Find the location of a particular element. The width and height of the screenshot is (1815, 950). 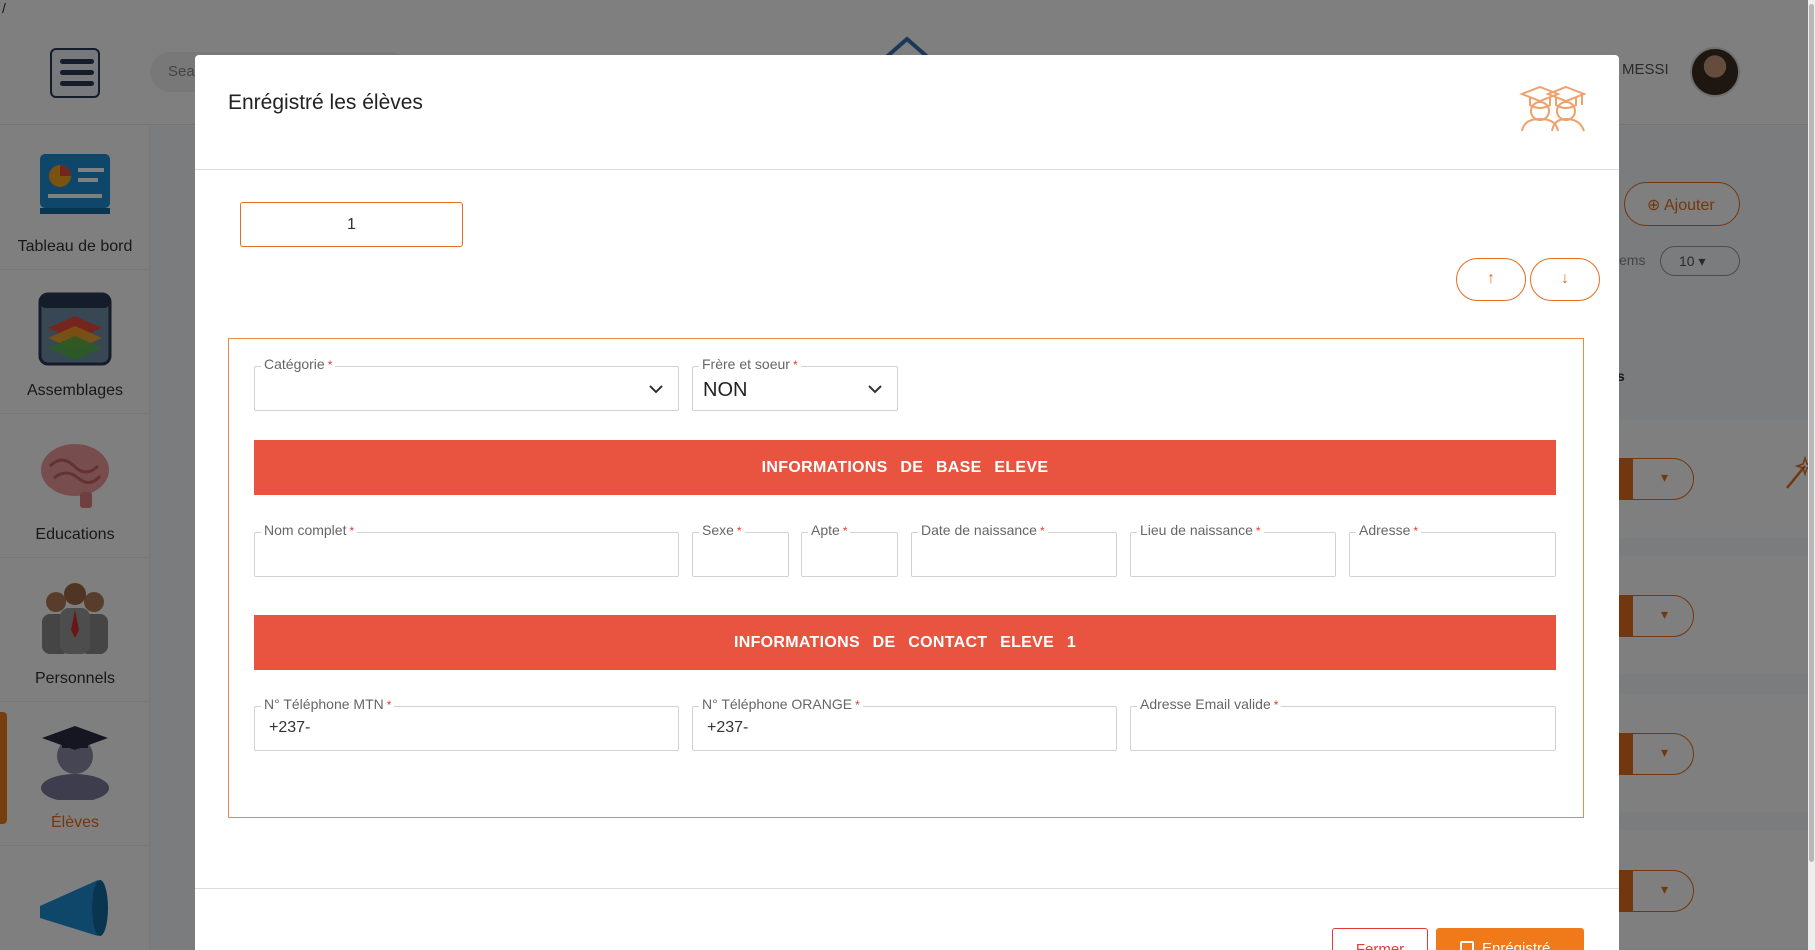

scroll-up-button: ↑ is located at coordinates (1491, 279).